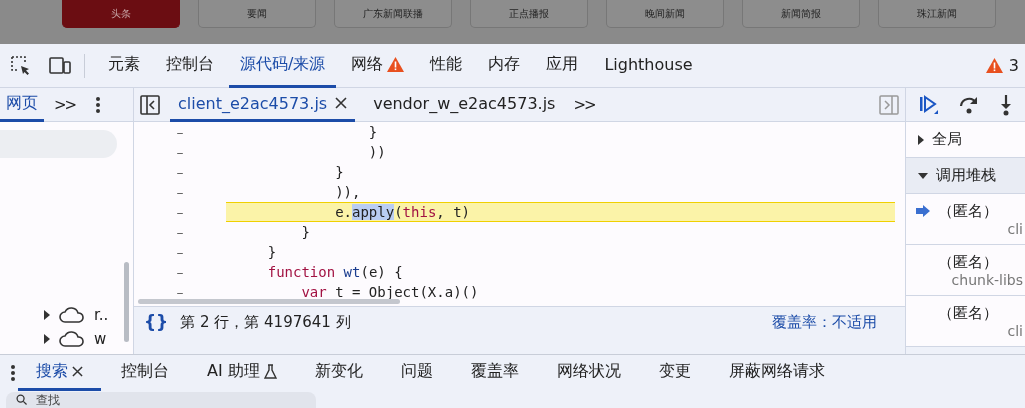 This screenshot has width=1025, height=408. What do you see at coordinates (242, 372) in the screenshot?
I see `drawer-tab: AI 助理` at bounding box center [242, 372].